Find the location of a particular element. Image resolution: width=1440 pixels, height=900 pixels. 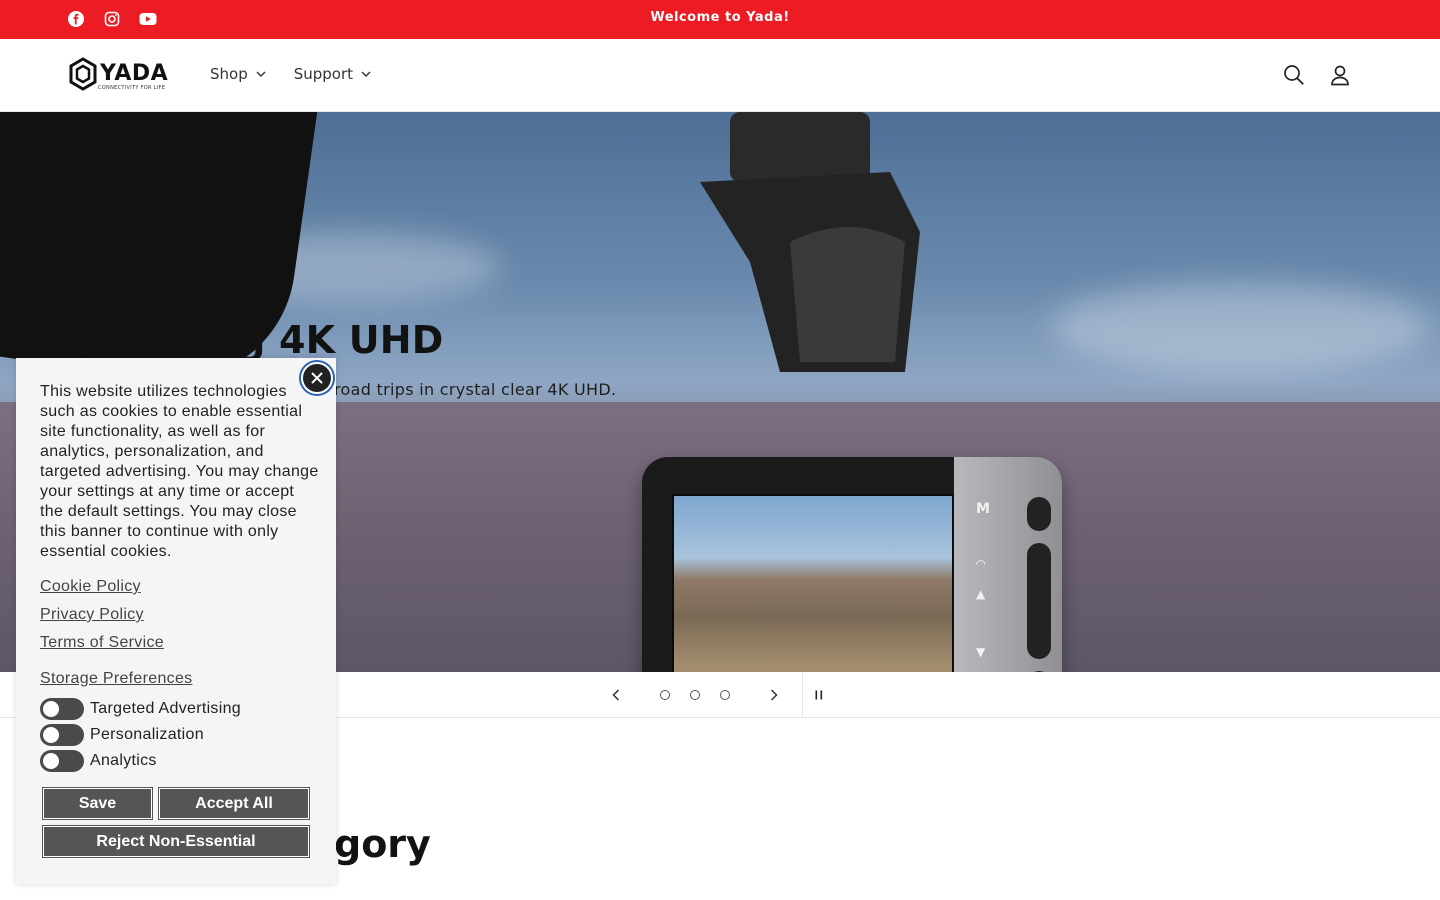

chevron-left-icon is located at coordinates (616, 695).